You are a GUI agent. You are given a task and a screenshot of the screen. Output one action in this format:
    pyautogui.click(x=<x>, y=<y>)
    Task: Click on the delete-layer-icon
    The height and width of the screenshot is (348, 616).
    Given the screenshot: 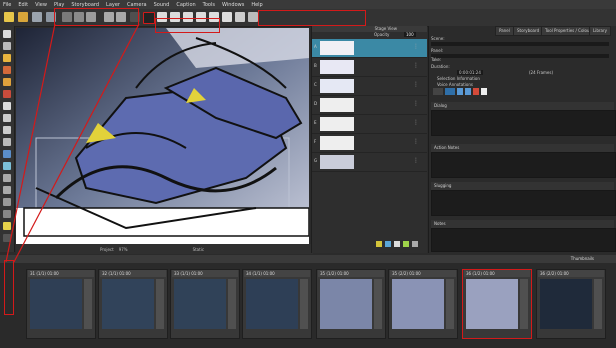 What is the action you would take?
    pyautogui.click(x=415, y=244)
    